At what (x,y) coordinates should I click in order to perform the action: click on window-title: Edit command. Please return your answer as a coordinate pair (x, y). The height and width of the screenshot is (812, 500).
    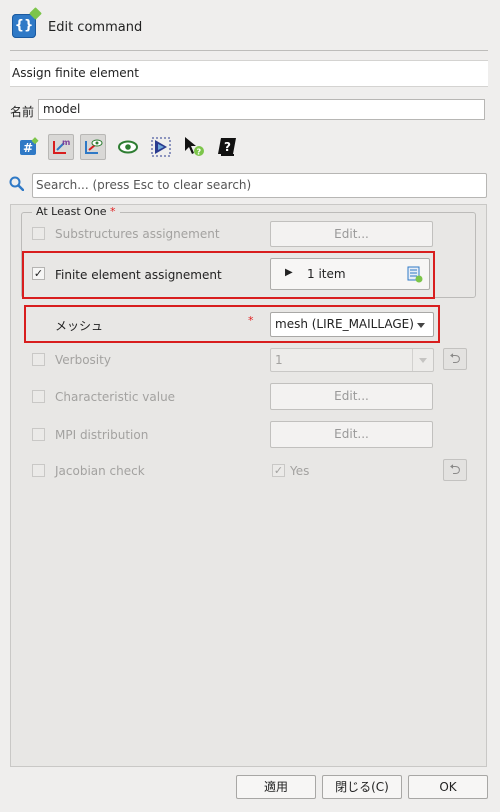
    Looking at the image, I should click on (95, 27).